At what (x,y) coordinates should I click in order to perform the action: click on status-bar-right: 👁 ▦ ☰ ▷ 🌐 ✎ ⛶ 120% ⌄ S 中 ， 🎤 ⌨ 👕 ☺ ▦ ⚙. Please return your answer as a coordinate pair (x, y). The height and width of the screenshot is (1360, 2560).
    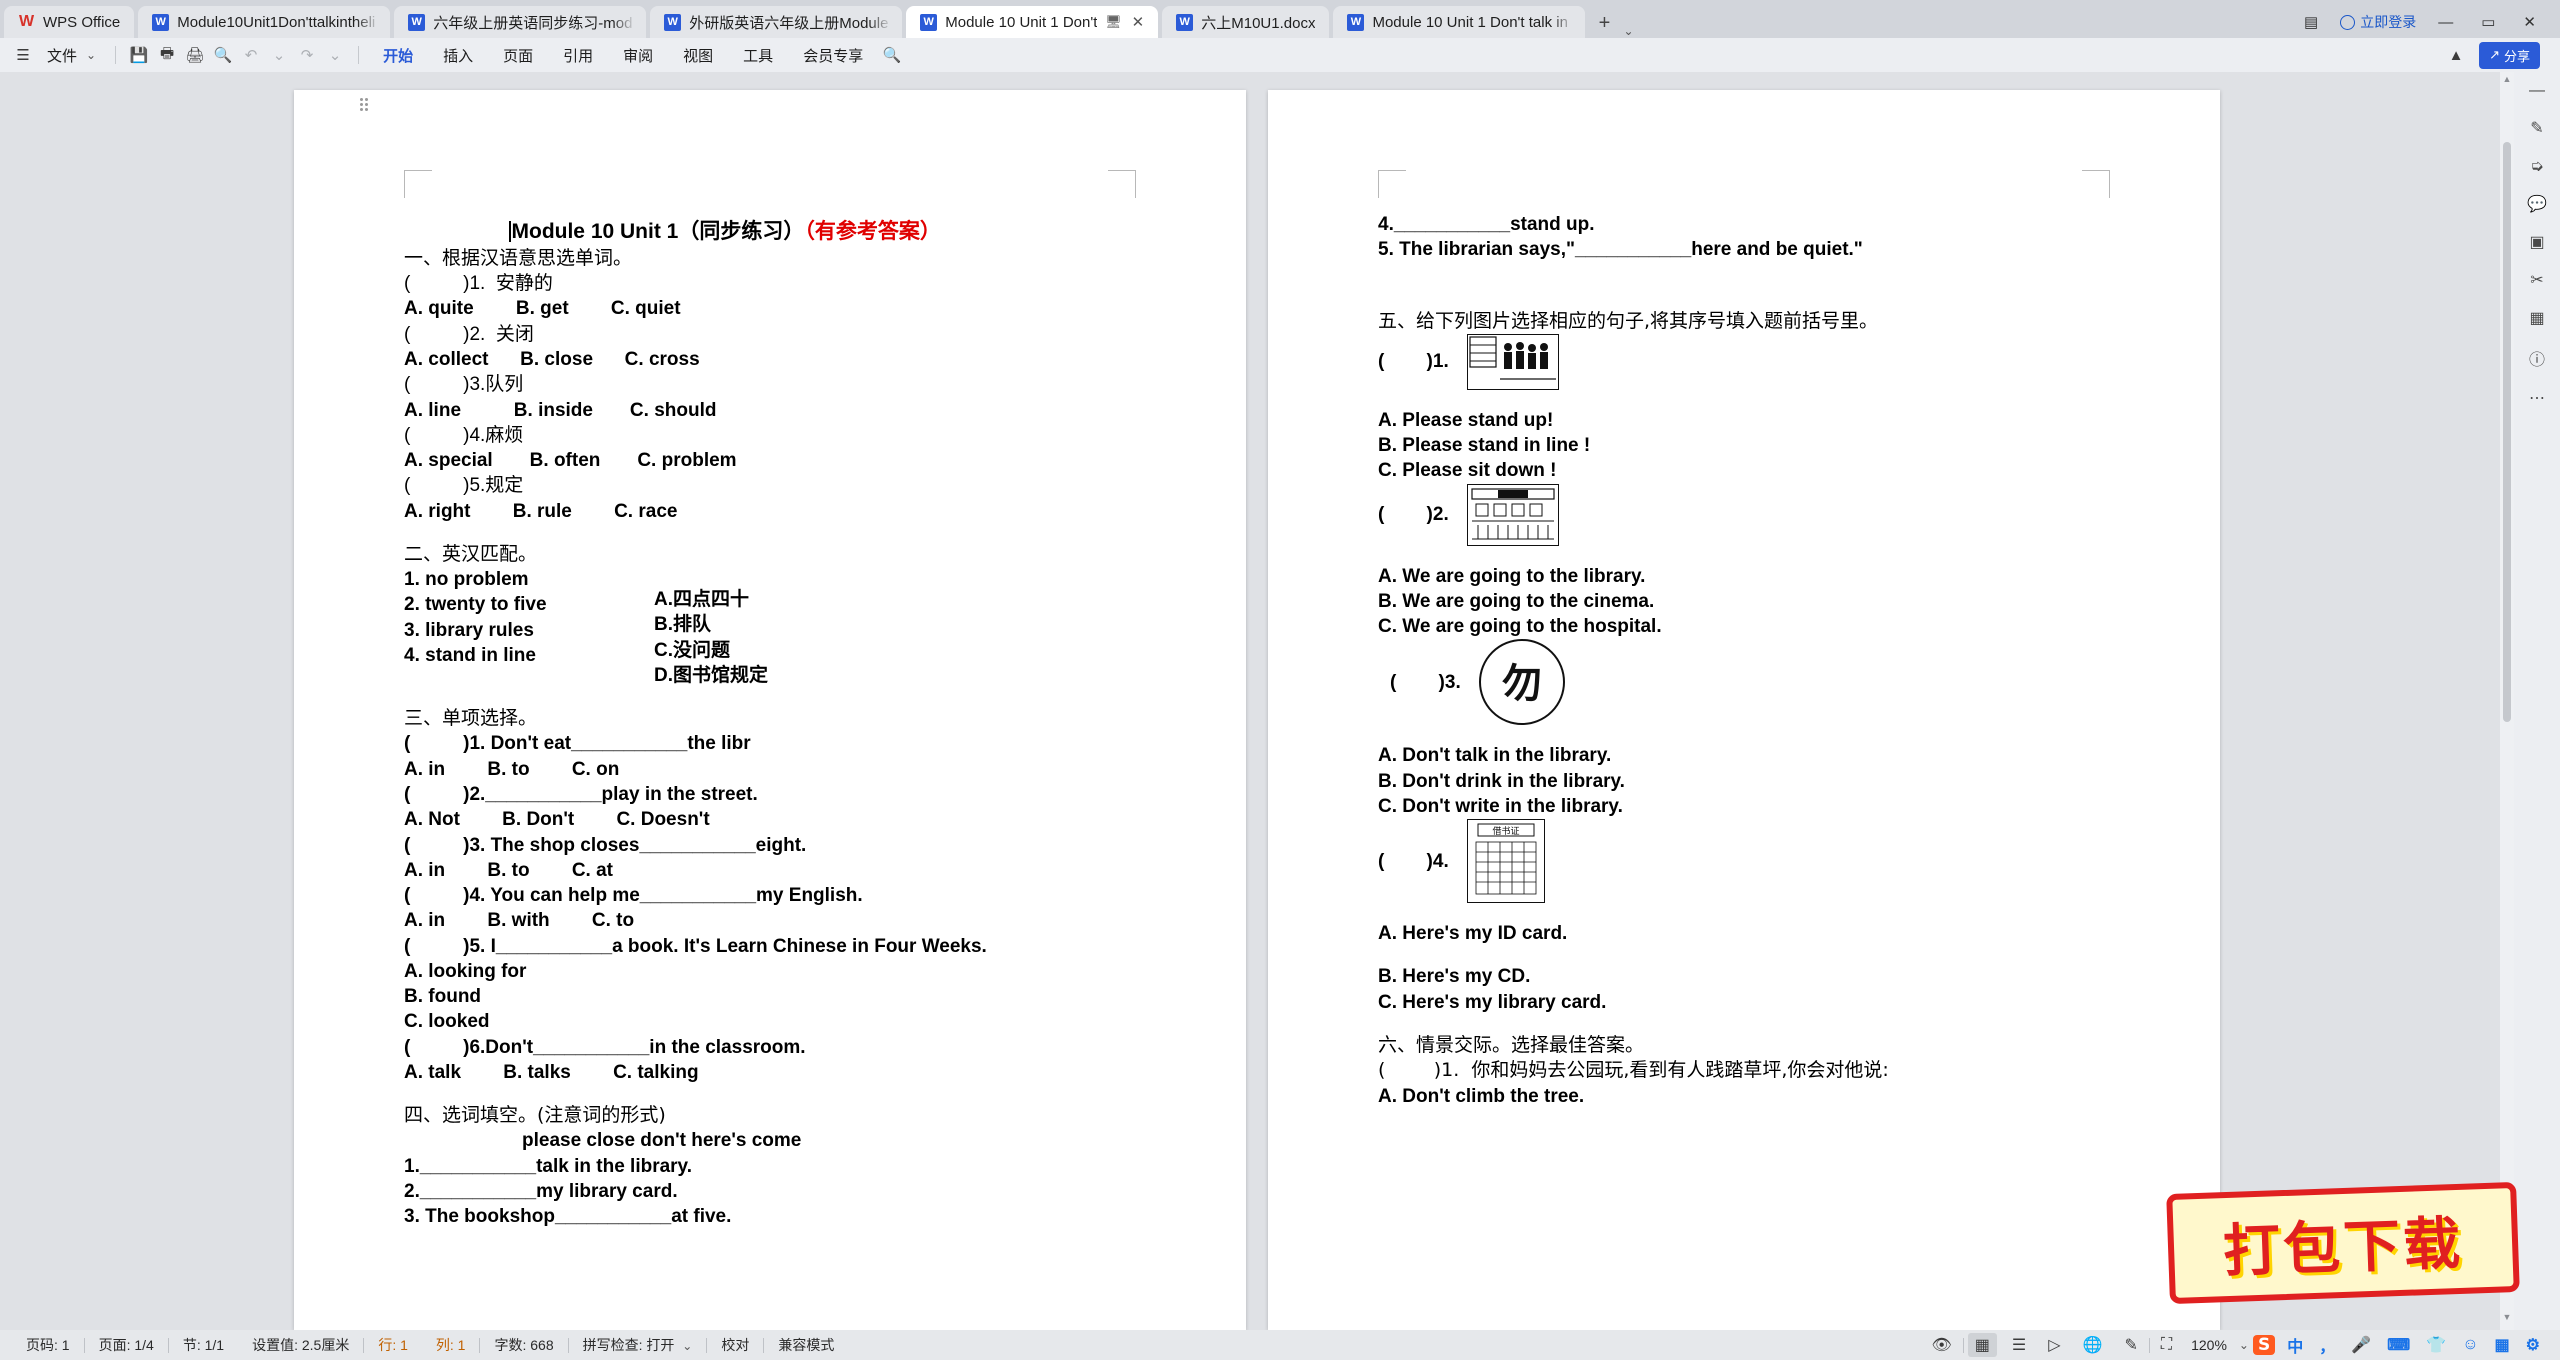
    Looking at the image, I should click on (2234, 1345).